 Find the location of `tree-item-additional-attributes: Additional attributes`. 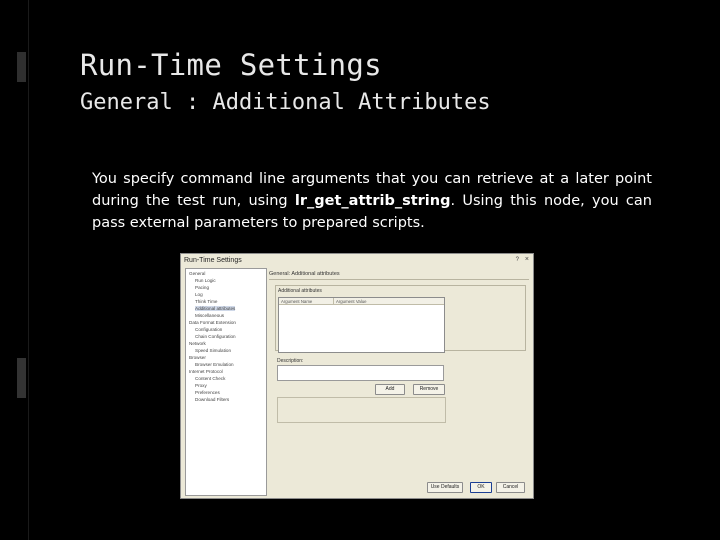

tree-item-additional-attributes: Additional attributes is located at coordinates (215, 308).